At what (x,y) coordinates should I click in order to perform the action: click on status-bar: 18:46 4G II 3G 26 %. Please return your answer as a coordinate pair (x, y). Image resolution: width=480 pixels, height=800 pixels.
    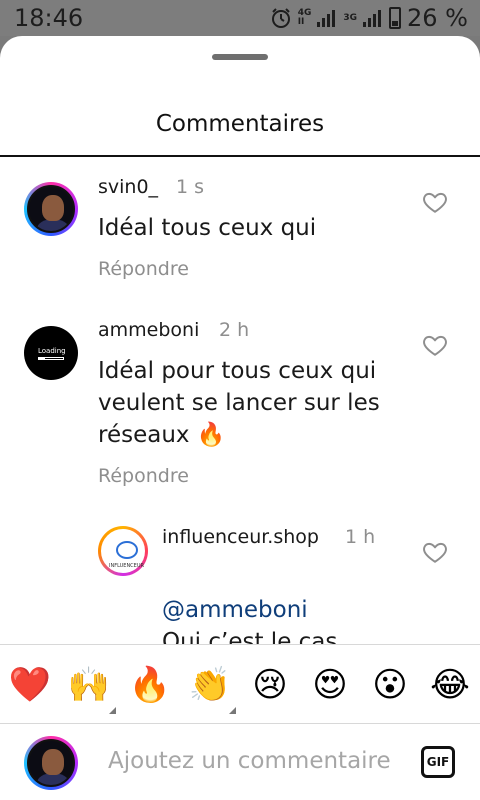
    Looking at the image, I should click on (240, 18).